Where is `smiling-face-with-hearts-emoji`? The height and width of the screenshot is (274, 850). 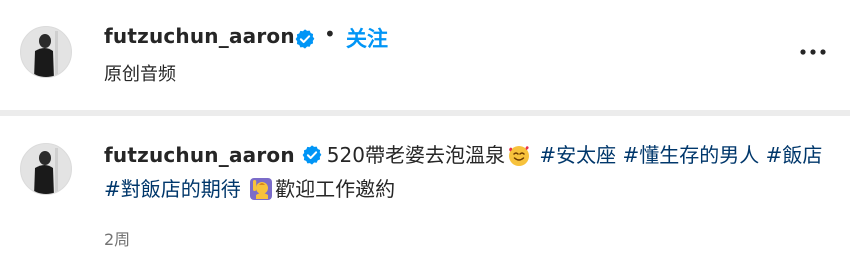 smiling-face-with-hearts-emoji is located at coordinates (518, 156).